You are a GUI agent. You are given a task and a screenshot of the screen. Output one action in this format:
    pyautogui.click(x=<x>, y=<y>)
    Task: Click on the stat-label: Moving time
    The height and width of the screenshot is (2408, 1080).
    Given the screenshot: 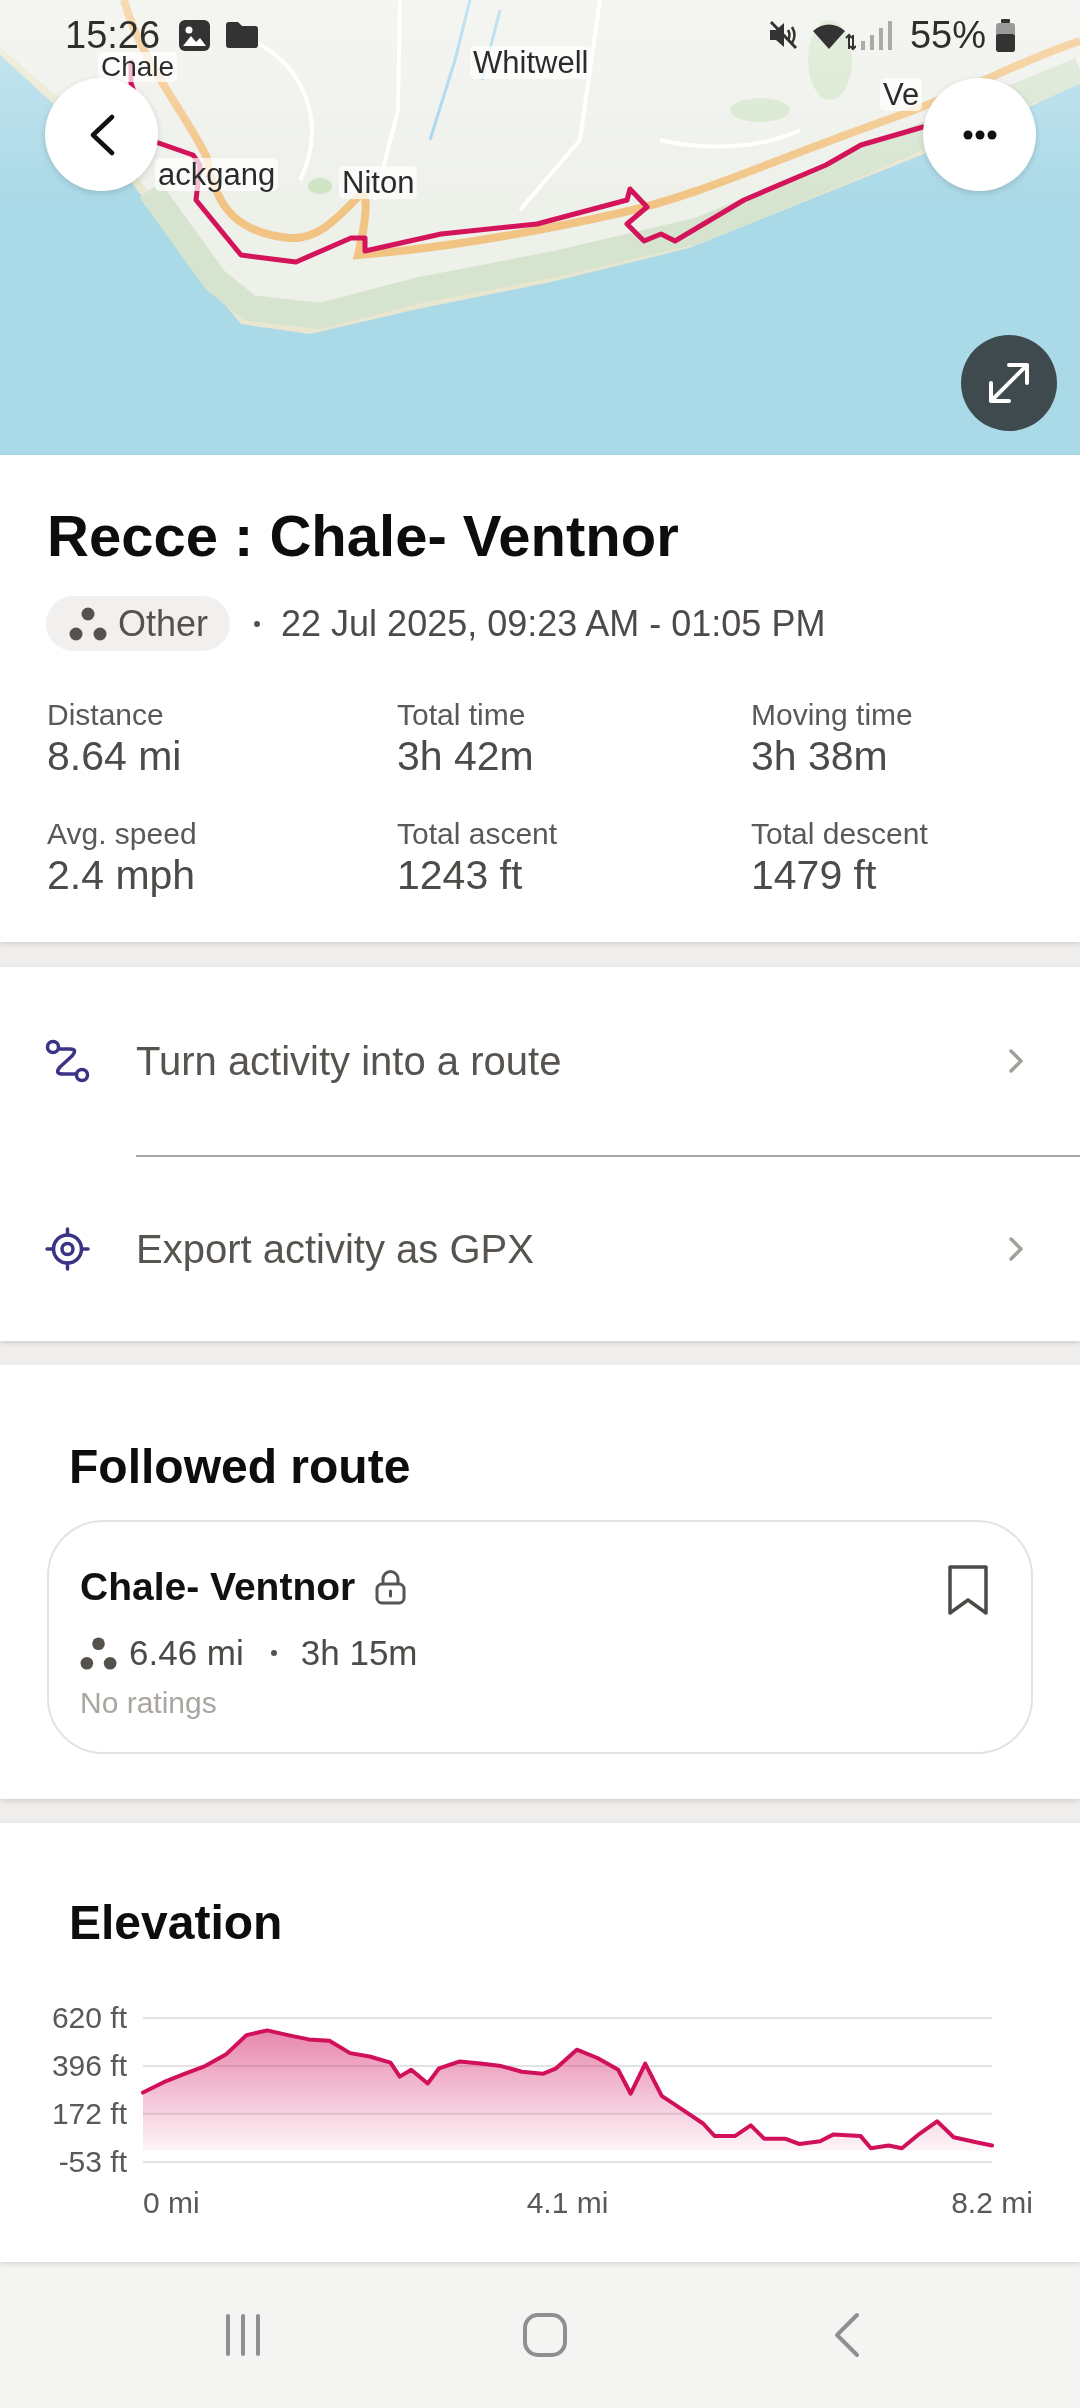 What is the action you would take?
    pyautogui.click(x=832, y=715)
    